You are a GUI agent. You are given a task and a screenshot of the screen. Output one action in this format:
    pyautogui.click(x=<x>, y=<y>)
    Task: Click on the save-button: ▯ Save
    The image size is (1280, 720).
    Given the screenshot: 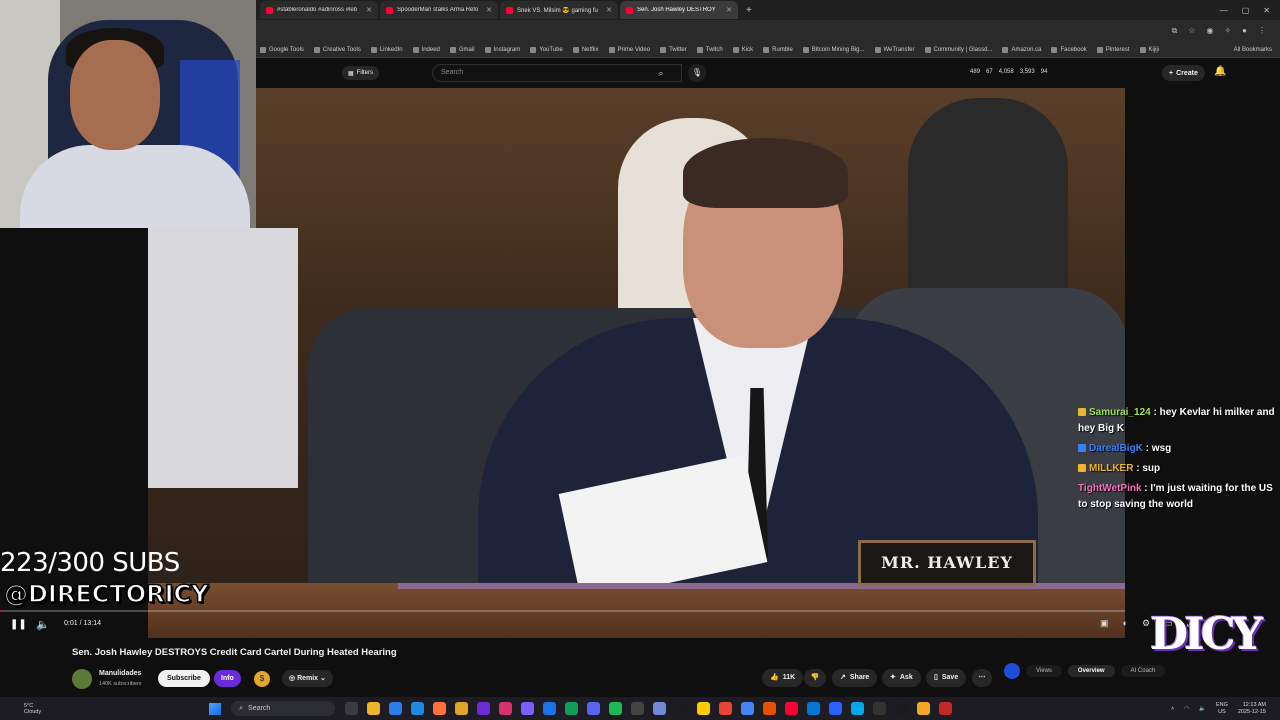 What is the action you would take?
    pyautogui.click(x=946, y=678)
    